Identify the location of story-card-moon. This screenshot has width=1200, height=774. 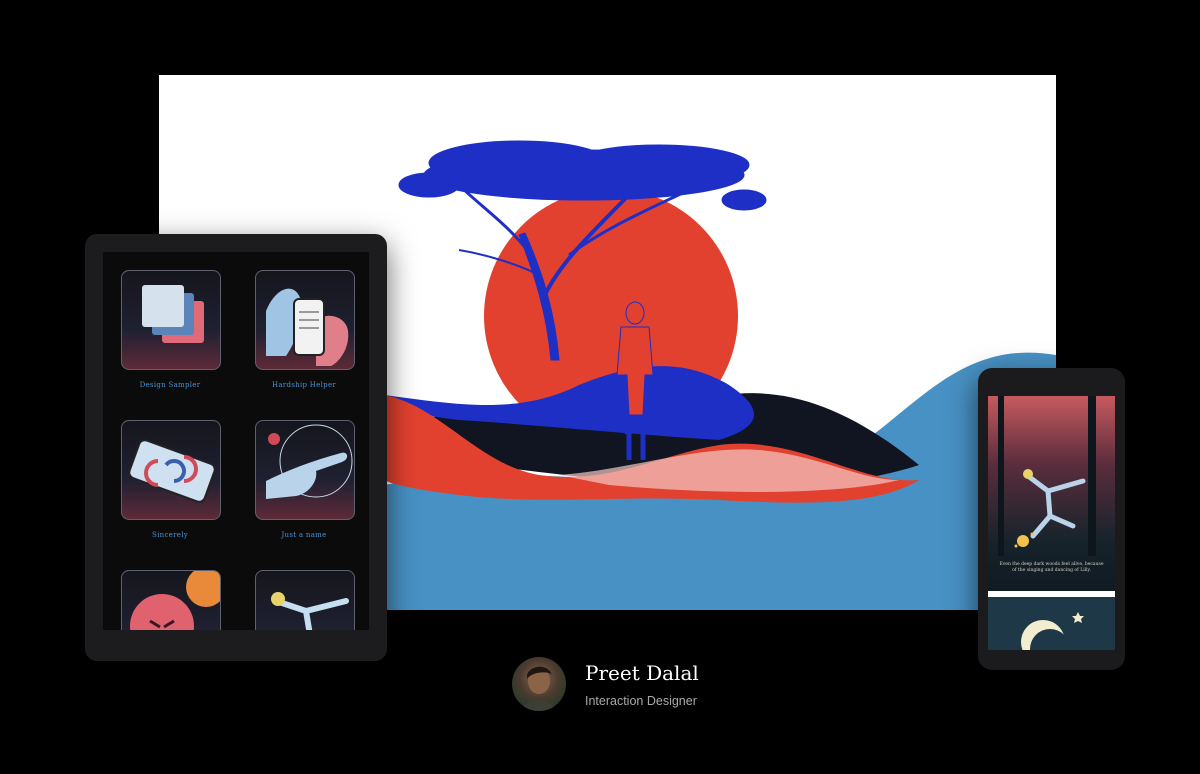
(1051, 623).